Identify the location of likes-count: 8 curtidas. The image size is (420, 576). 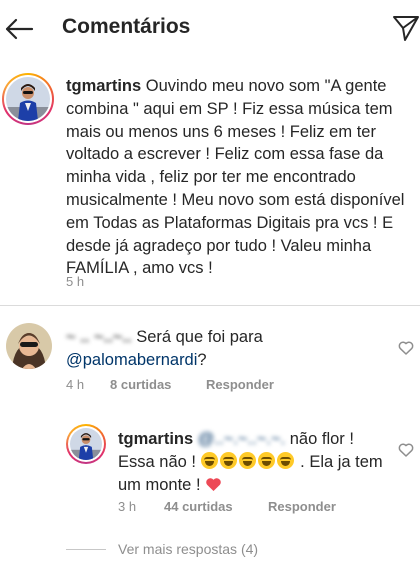
(140, 384).